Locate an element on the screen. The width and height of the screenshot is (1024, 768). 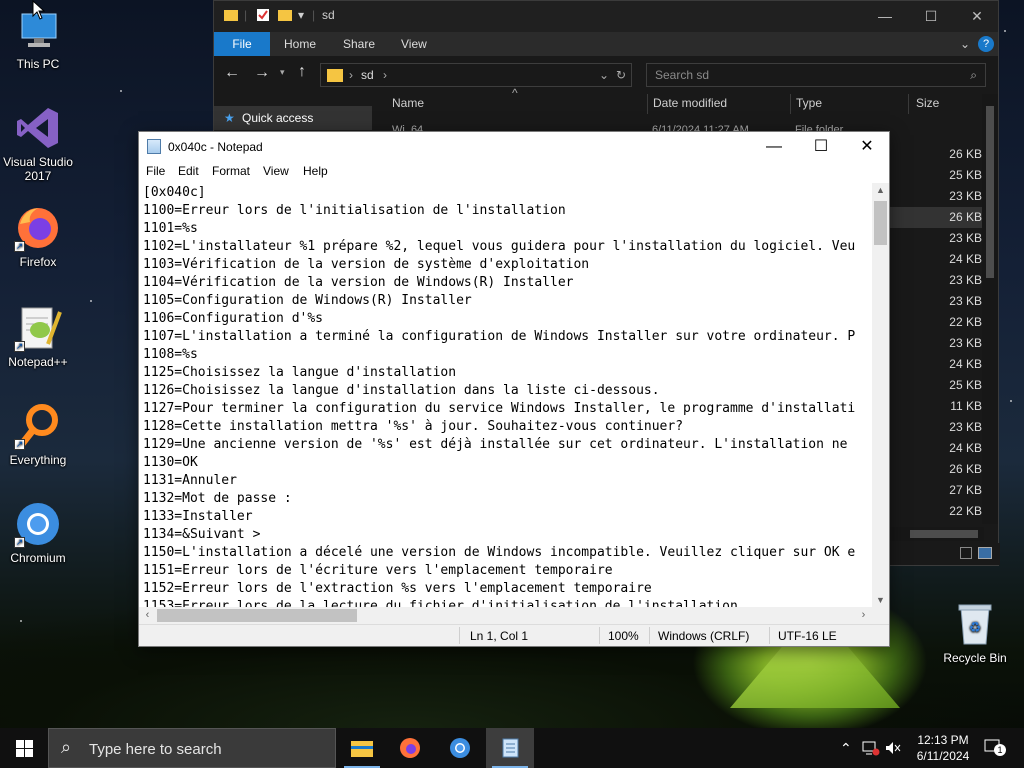
recent-locations-icon: ▾ is located at coordinates (282, 72).